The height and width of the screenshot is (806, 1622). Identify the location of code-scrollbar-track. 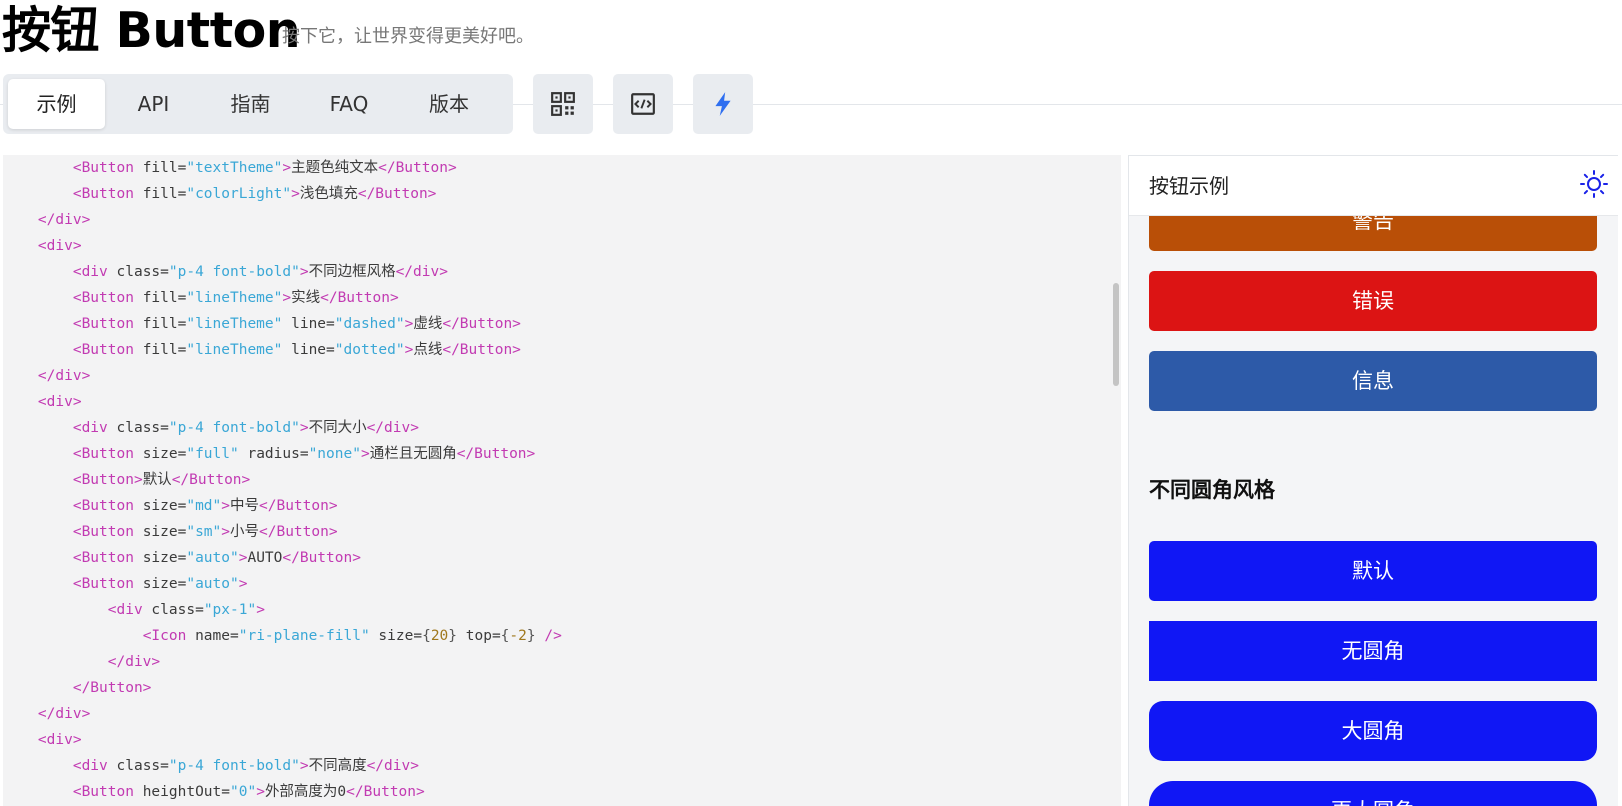
(1117, 480).